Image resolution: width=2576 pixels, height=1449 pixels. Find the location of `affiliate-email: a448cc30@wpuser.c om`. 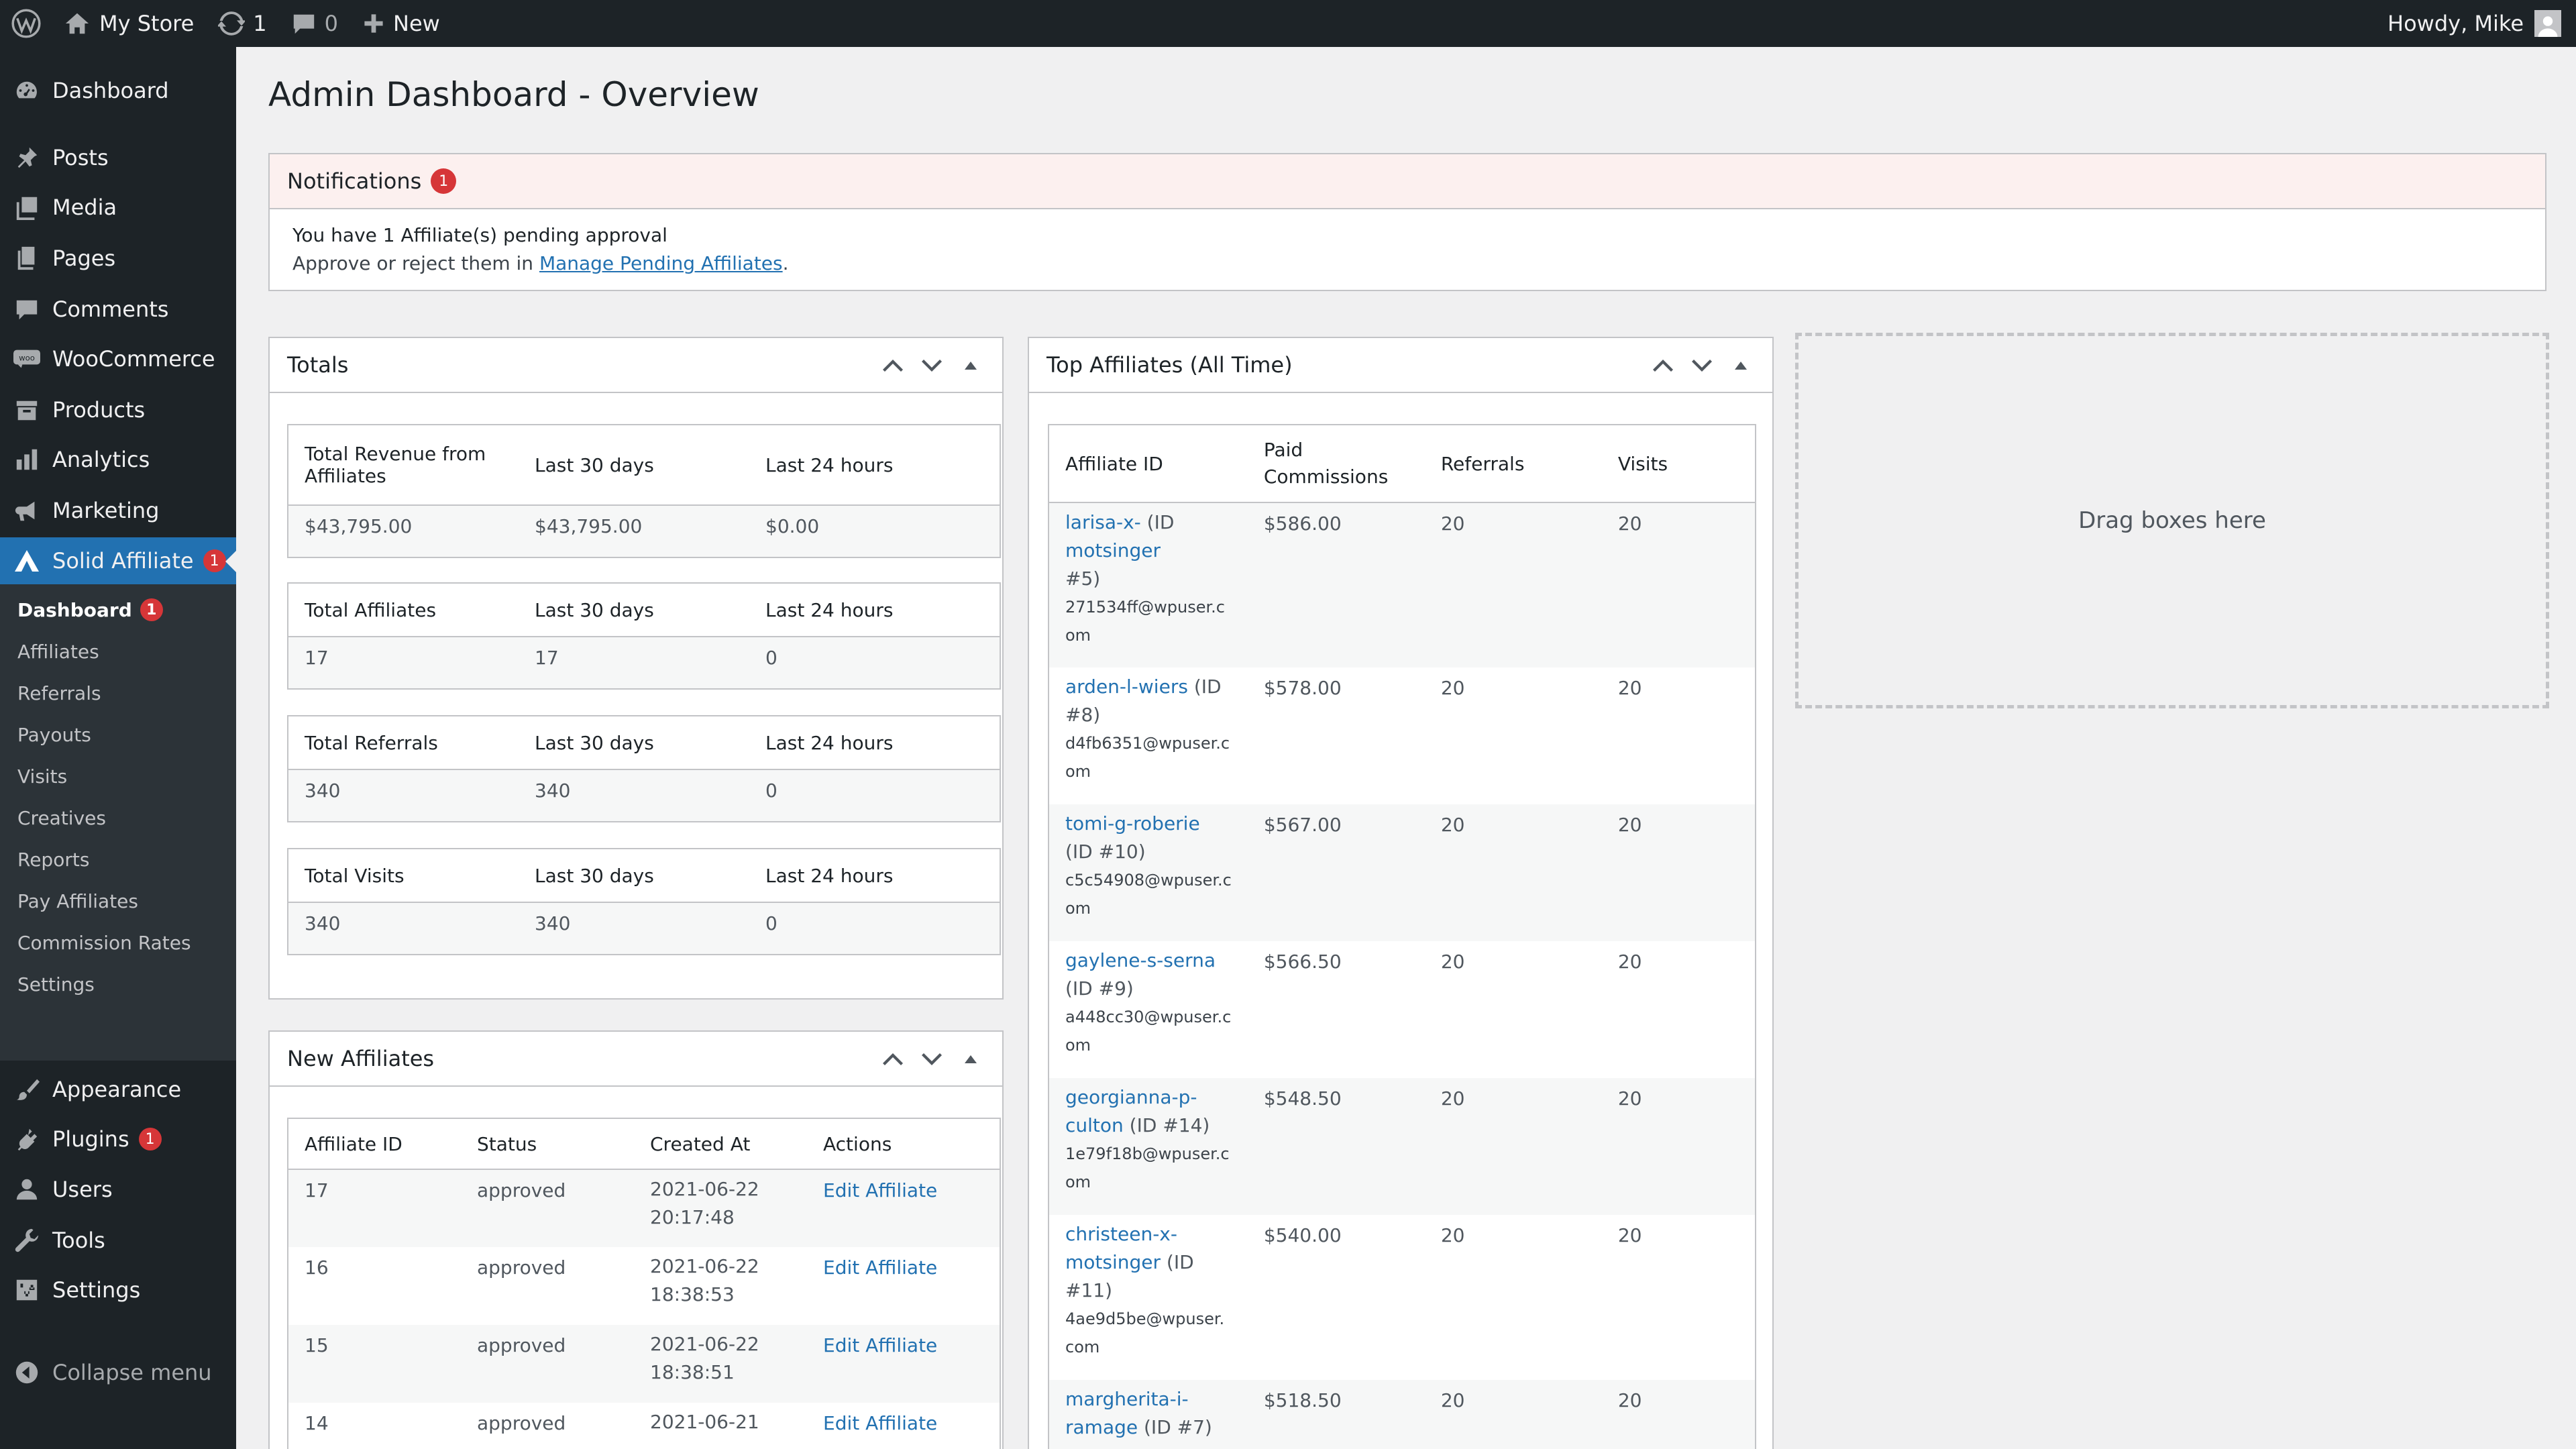

affiliate-email: a448cc30@wpuser.c om is located at coordinates (1148, 1031).